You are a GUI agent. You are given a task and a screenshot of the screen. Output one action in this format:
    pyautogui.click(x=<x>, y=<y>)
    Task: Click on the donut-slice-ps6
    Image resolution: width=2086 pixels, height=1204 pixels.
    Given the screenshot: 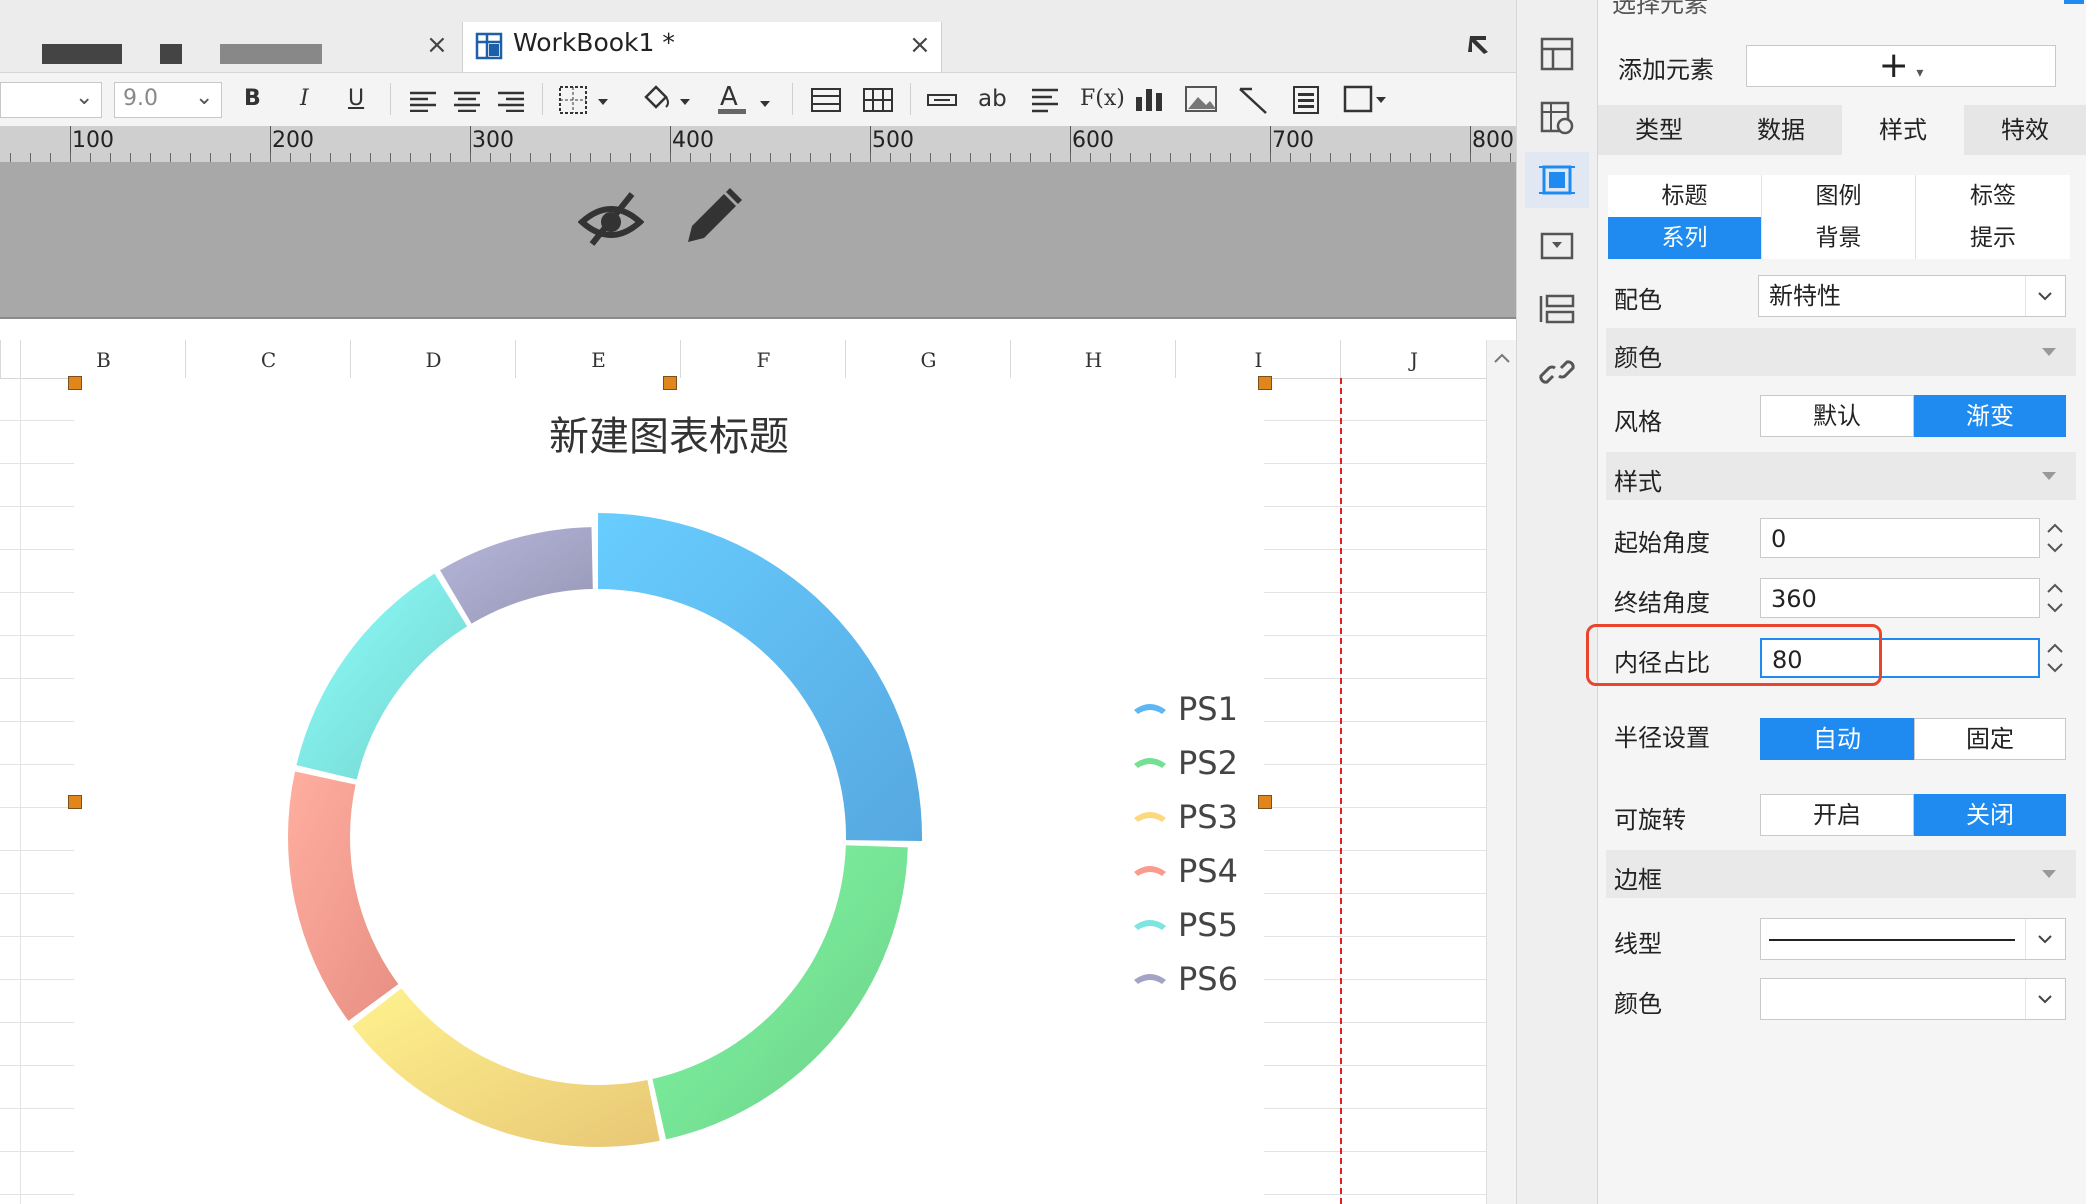 What is the action you would take?
    pyautogui.click(x=516, y=575)
    